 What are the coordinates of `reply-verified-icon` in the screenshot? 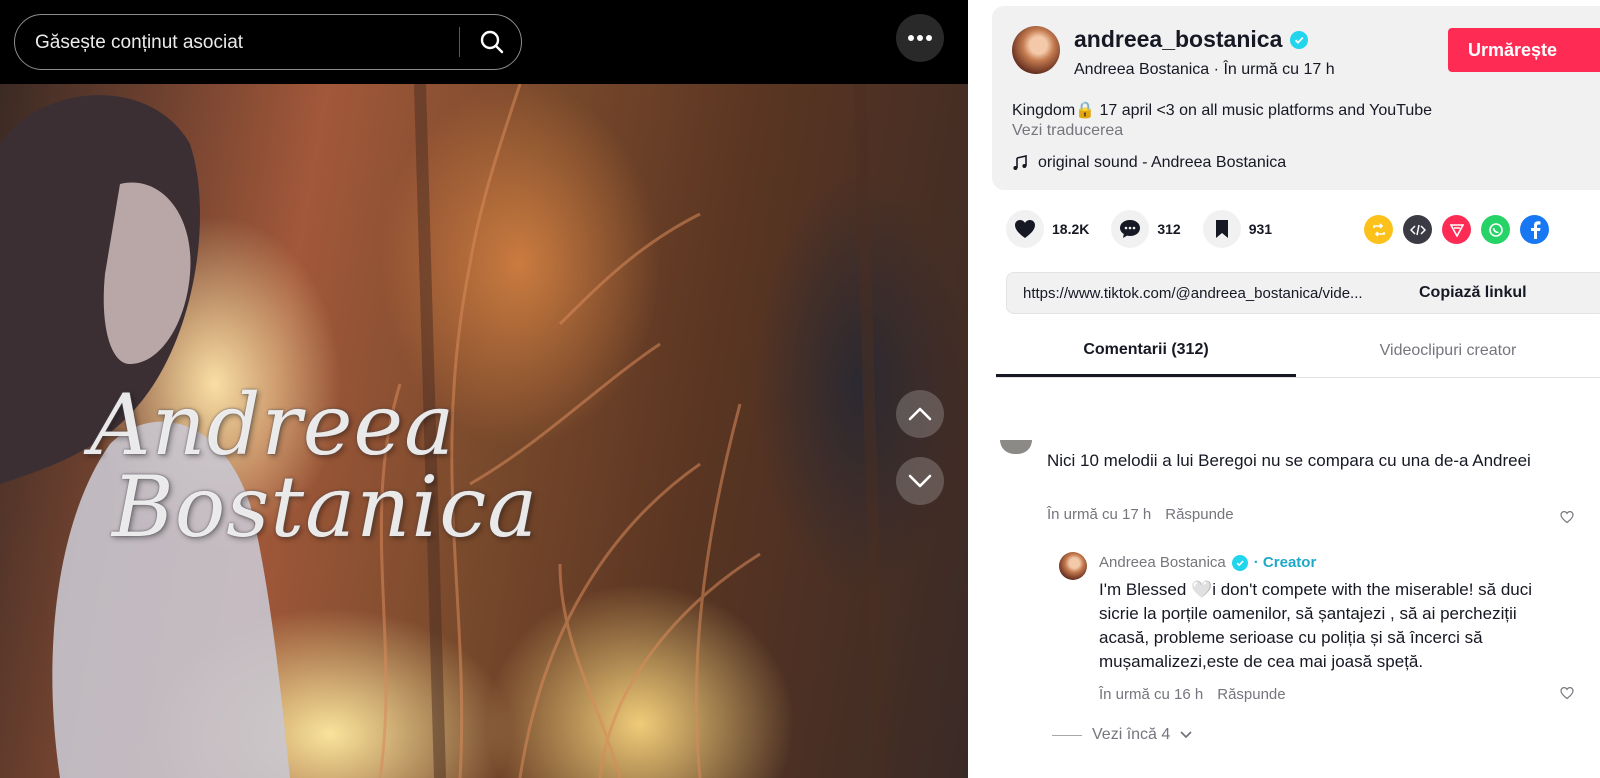 It's located at (1239, 562).